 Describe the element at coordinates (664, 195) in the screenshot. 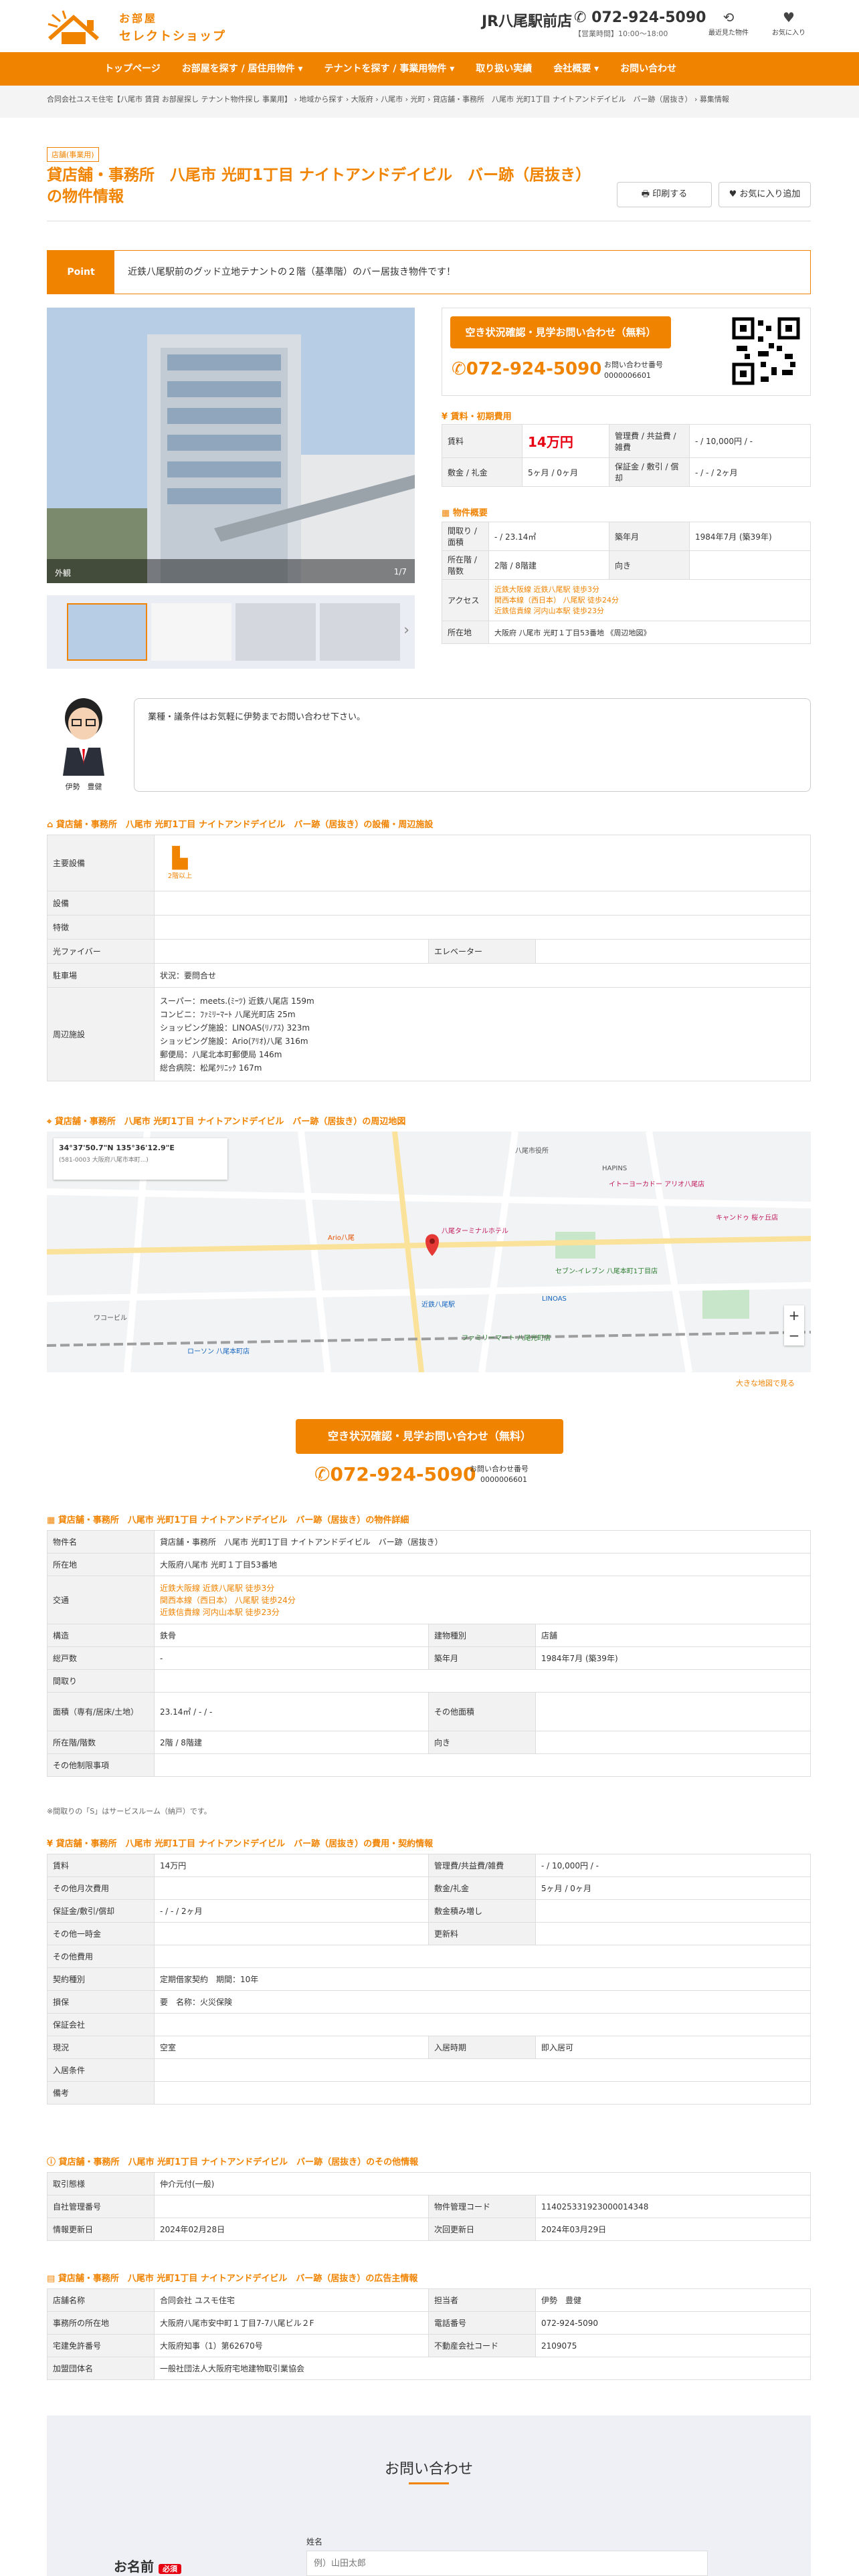

I see `print-button: 🖶 印刷する` at that location.